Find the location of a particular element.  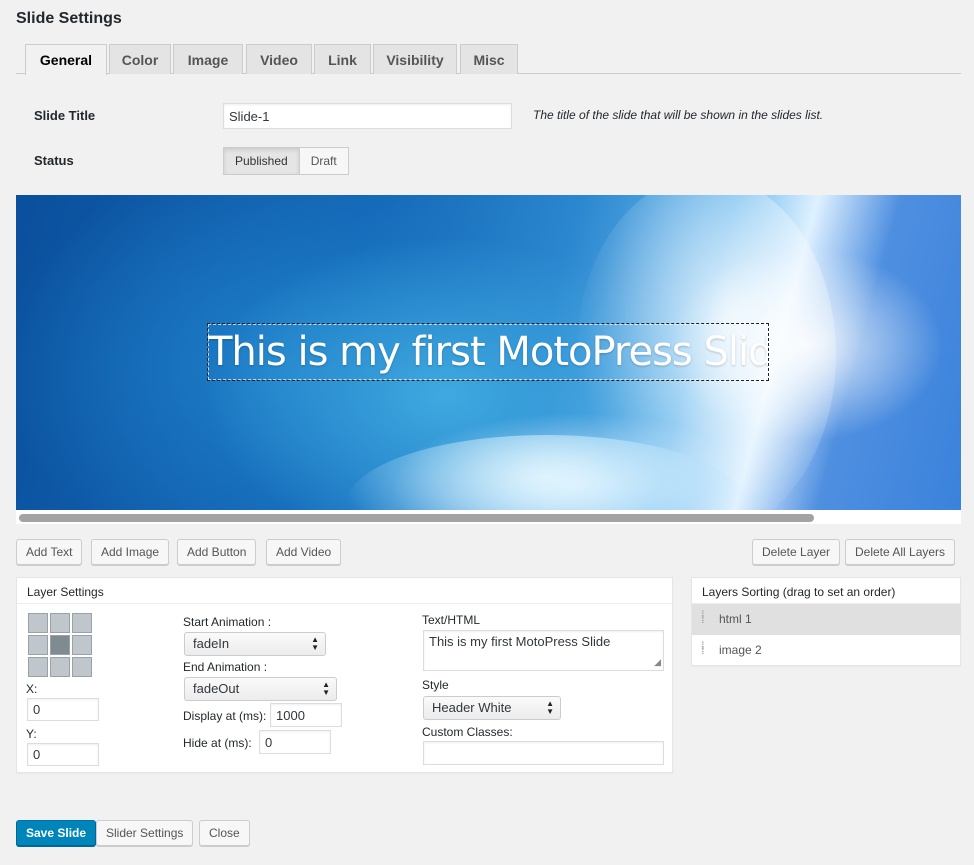

tab-color: Color is located at coordinates (140, 59).